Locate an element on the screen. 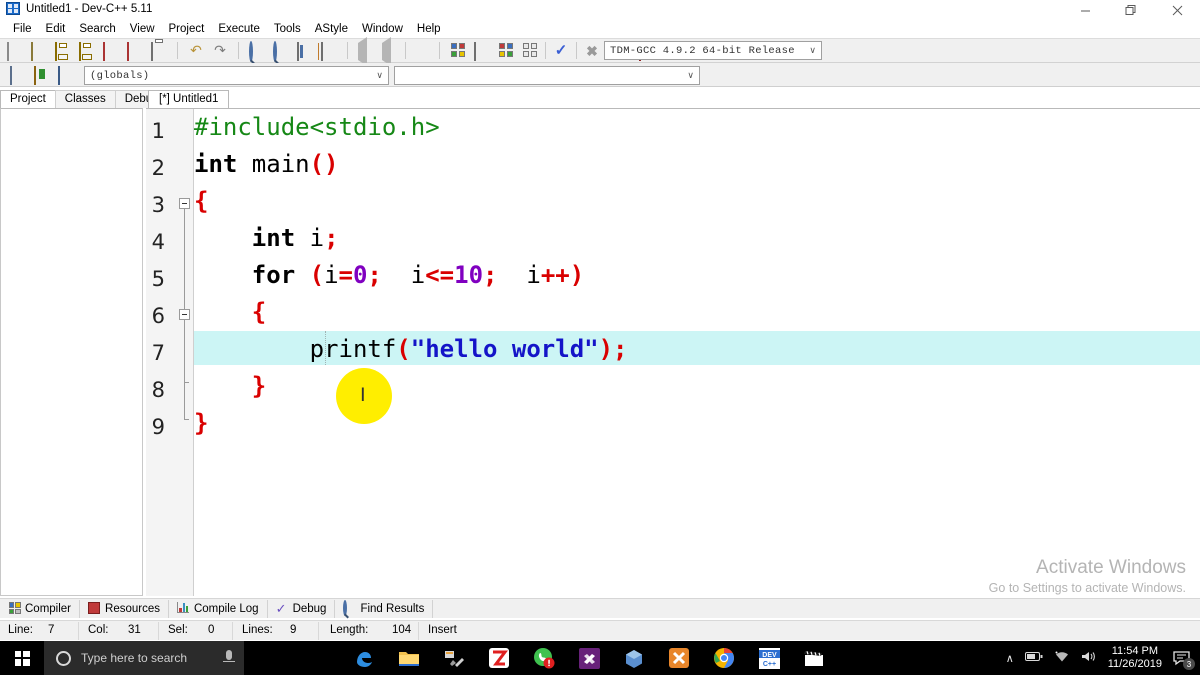 The height and width of the screenshot is (675, 1200). settings-tools-icon is located at coordinates (454, 658).